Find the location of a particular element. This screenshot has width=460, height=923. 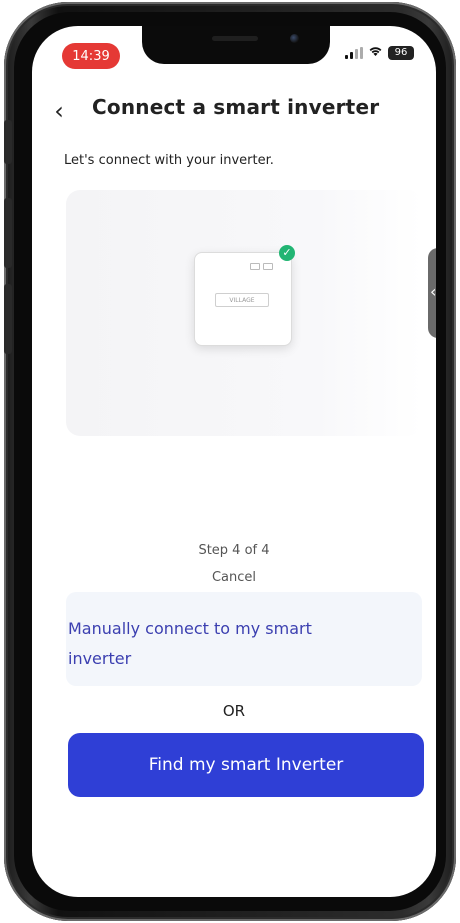

speaker-grille is located at coordinates (235, 38).